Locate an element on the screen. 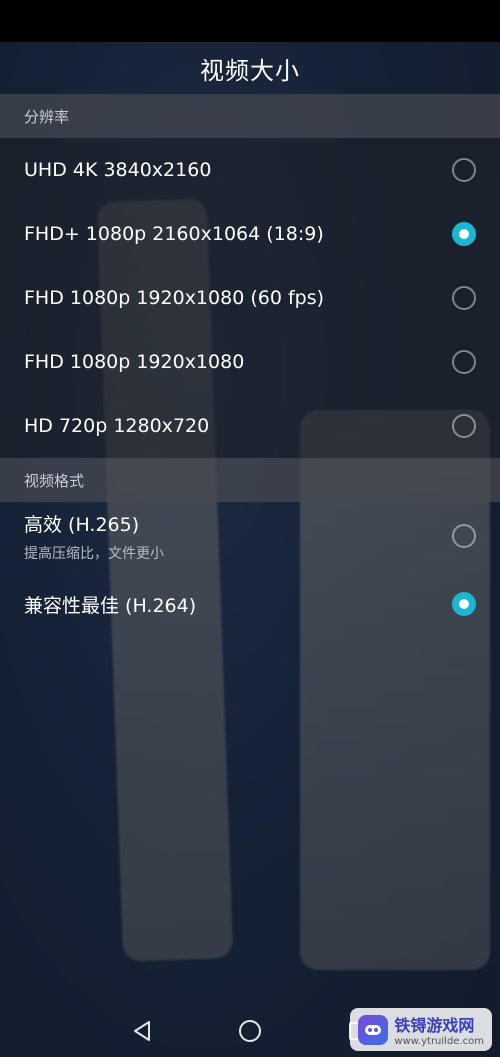  status-bar is located at coordinates (250, 21).